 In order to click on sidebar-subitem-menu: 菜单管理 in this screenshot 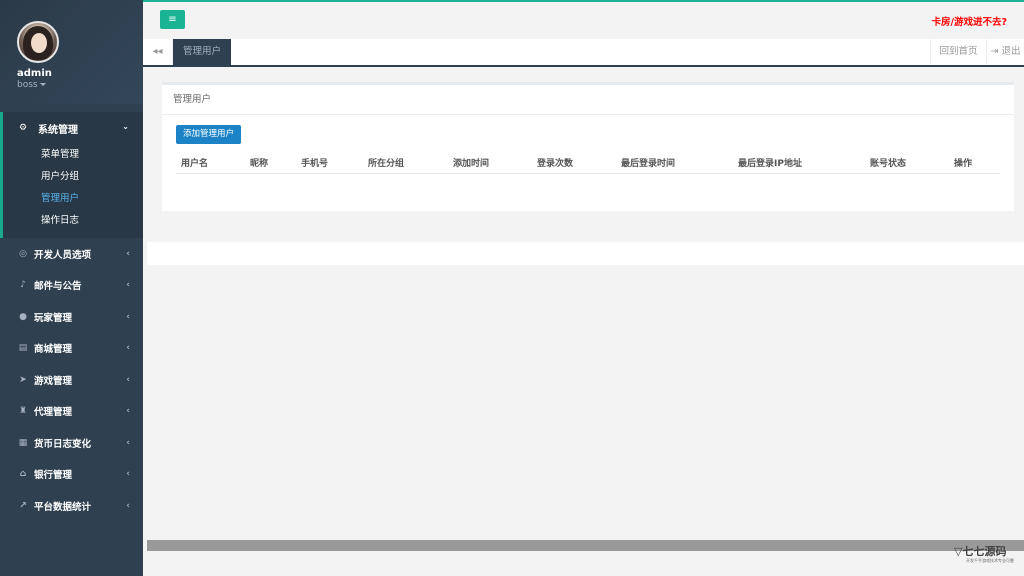, I will do `click(73, 155)`.